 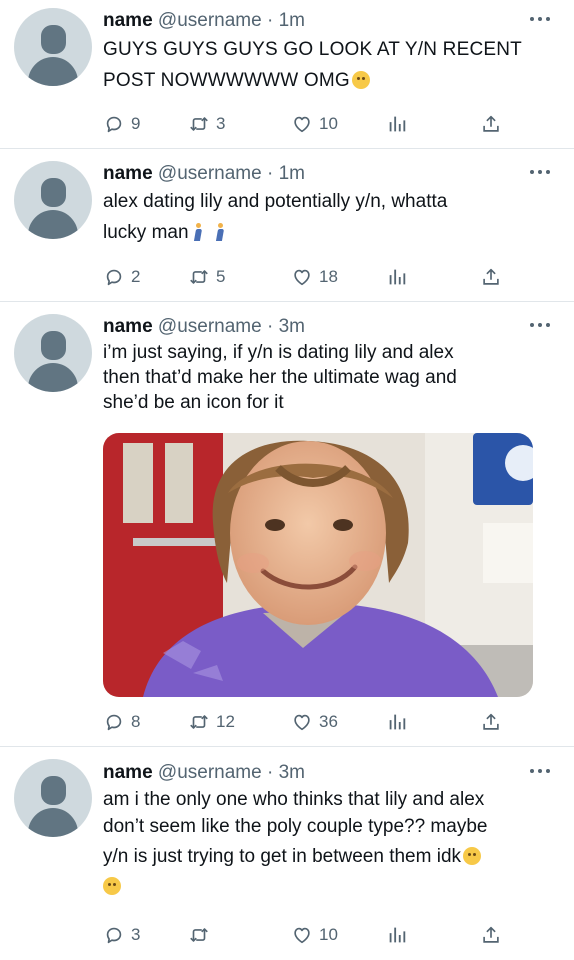 I want to click on tweet-text-line: she’d be an icon for it, so click(x=193, y=402).